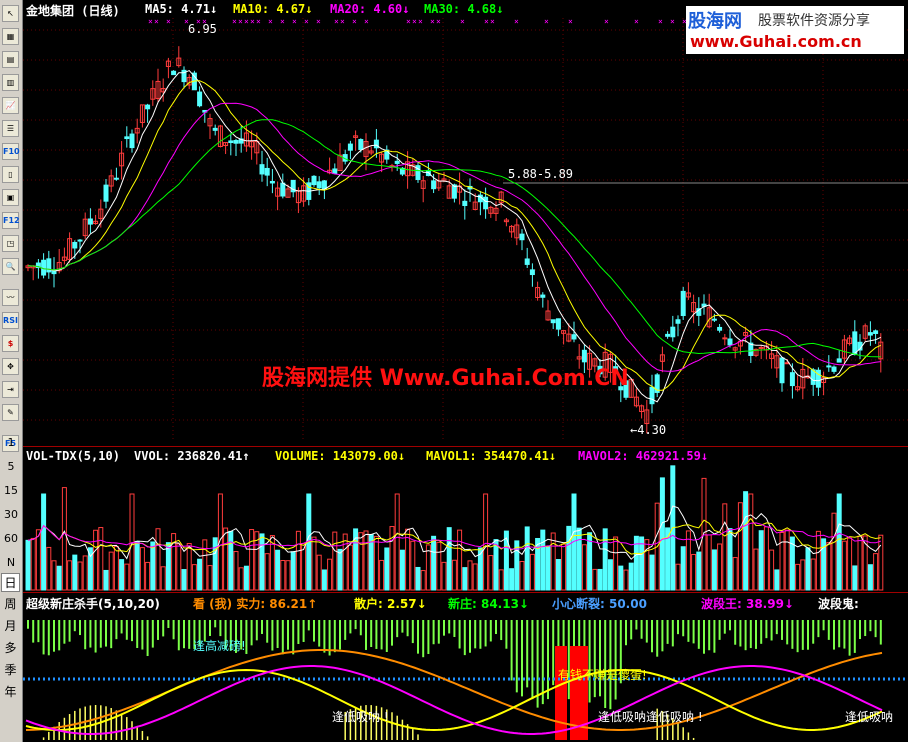 The width and height of the screenshot is (908, 742). What do you see at coordinates (10, 59) in the screenshot?
I see `table-icon: ▤` at bounding box center [10, 59].